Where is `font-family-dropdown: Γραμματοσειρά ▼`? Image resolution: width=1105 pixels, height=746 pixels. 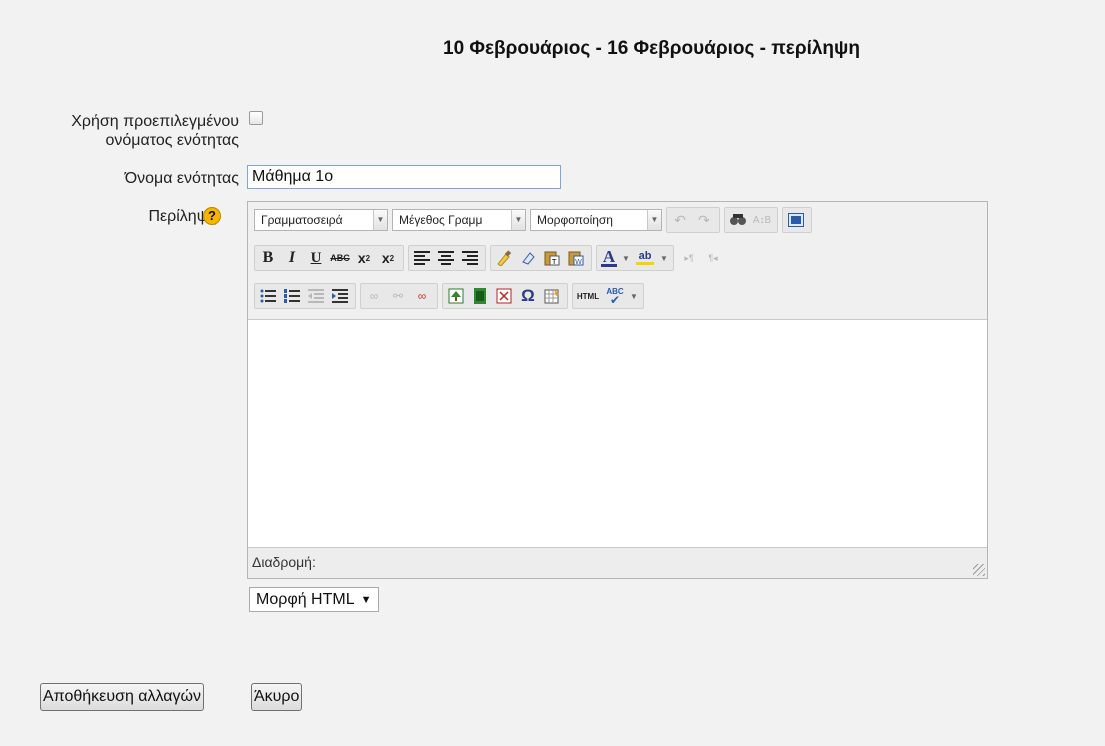
font-family-dropdown: Γραμματοσειρά ▼ is located at coordinates (321, 220).